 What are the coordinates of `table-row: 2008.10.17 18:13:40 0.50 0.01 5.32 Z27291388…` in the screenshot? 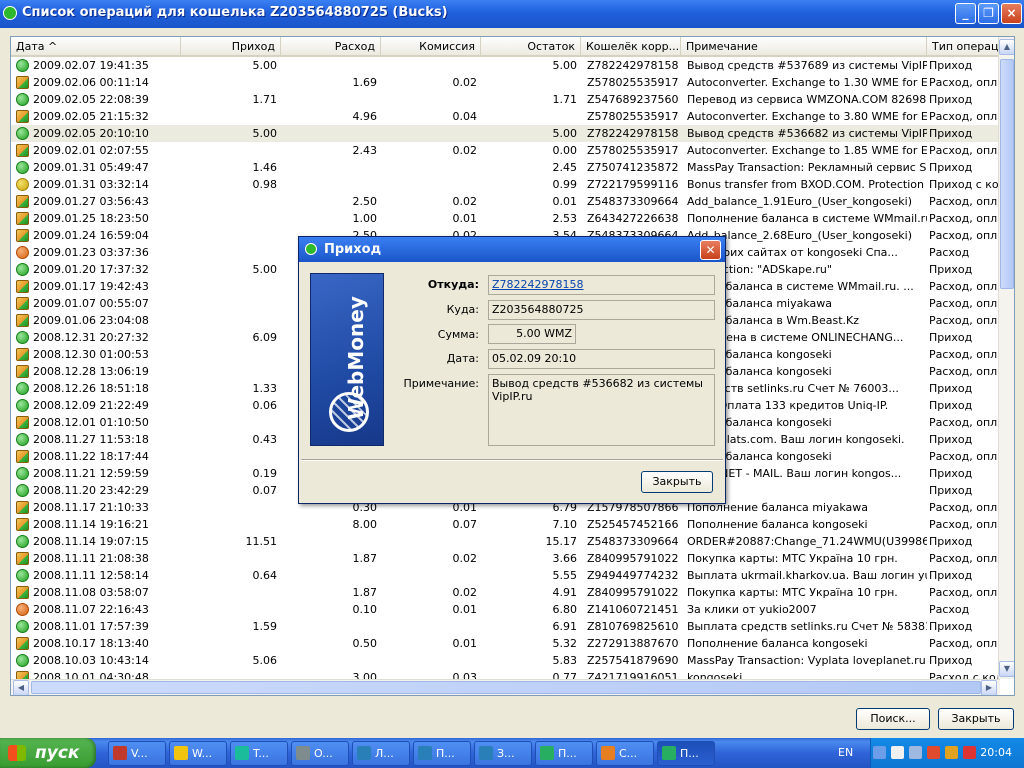 It's located at (505, 643).